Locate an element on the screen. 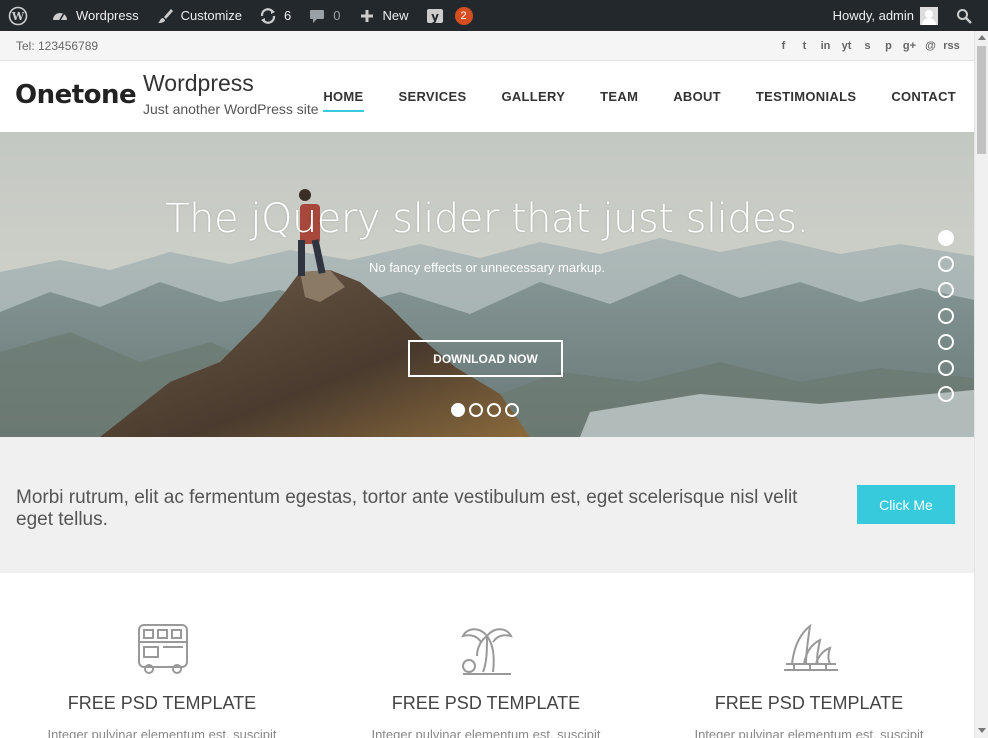  updates-icon is located at coordinates (268, 16).